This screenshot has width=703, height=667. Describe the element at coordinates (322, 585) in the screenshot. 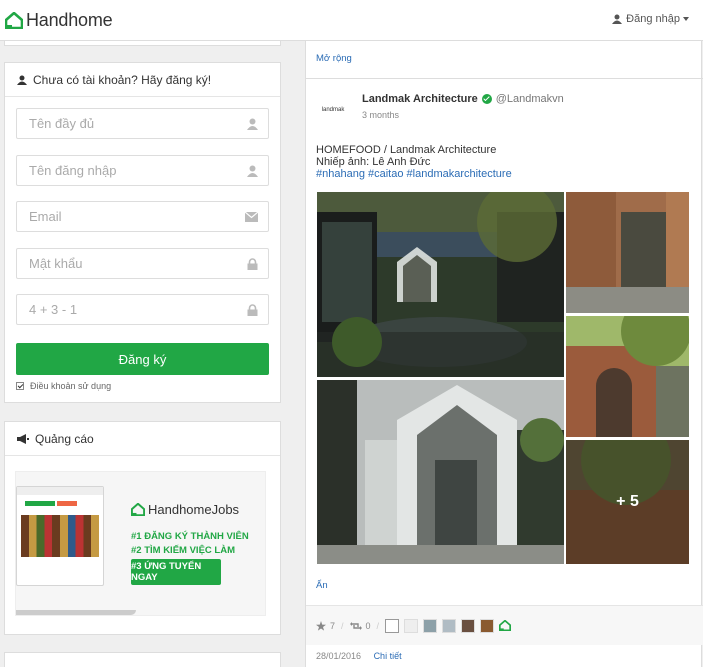

I see `hide-link: Ẩn` at that location.